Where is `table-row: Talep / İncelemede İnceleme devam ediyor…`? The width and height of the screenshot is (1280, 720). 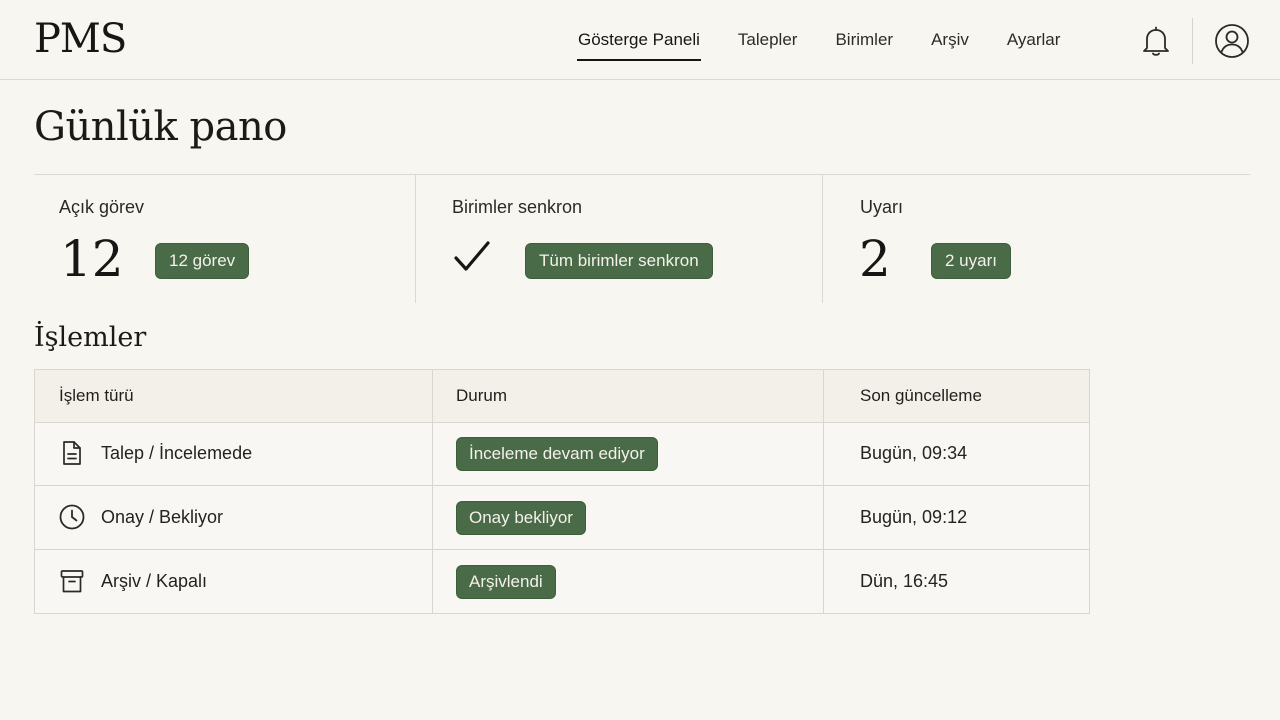
table-row: Talep / İncelemede İnceleme devam ediyor… is located at coordinates (562, 454).